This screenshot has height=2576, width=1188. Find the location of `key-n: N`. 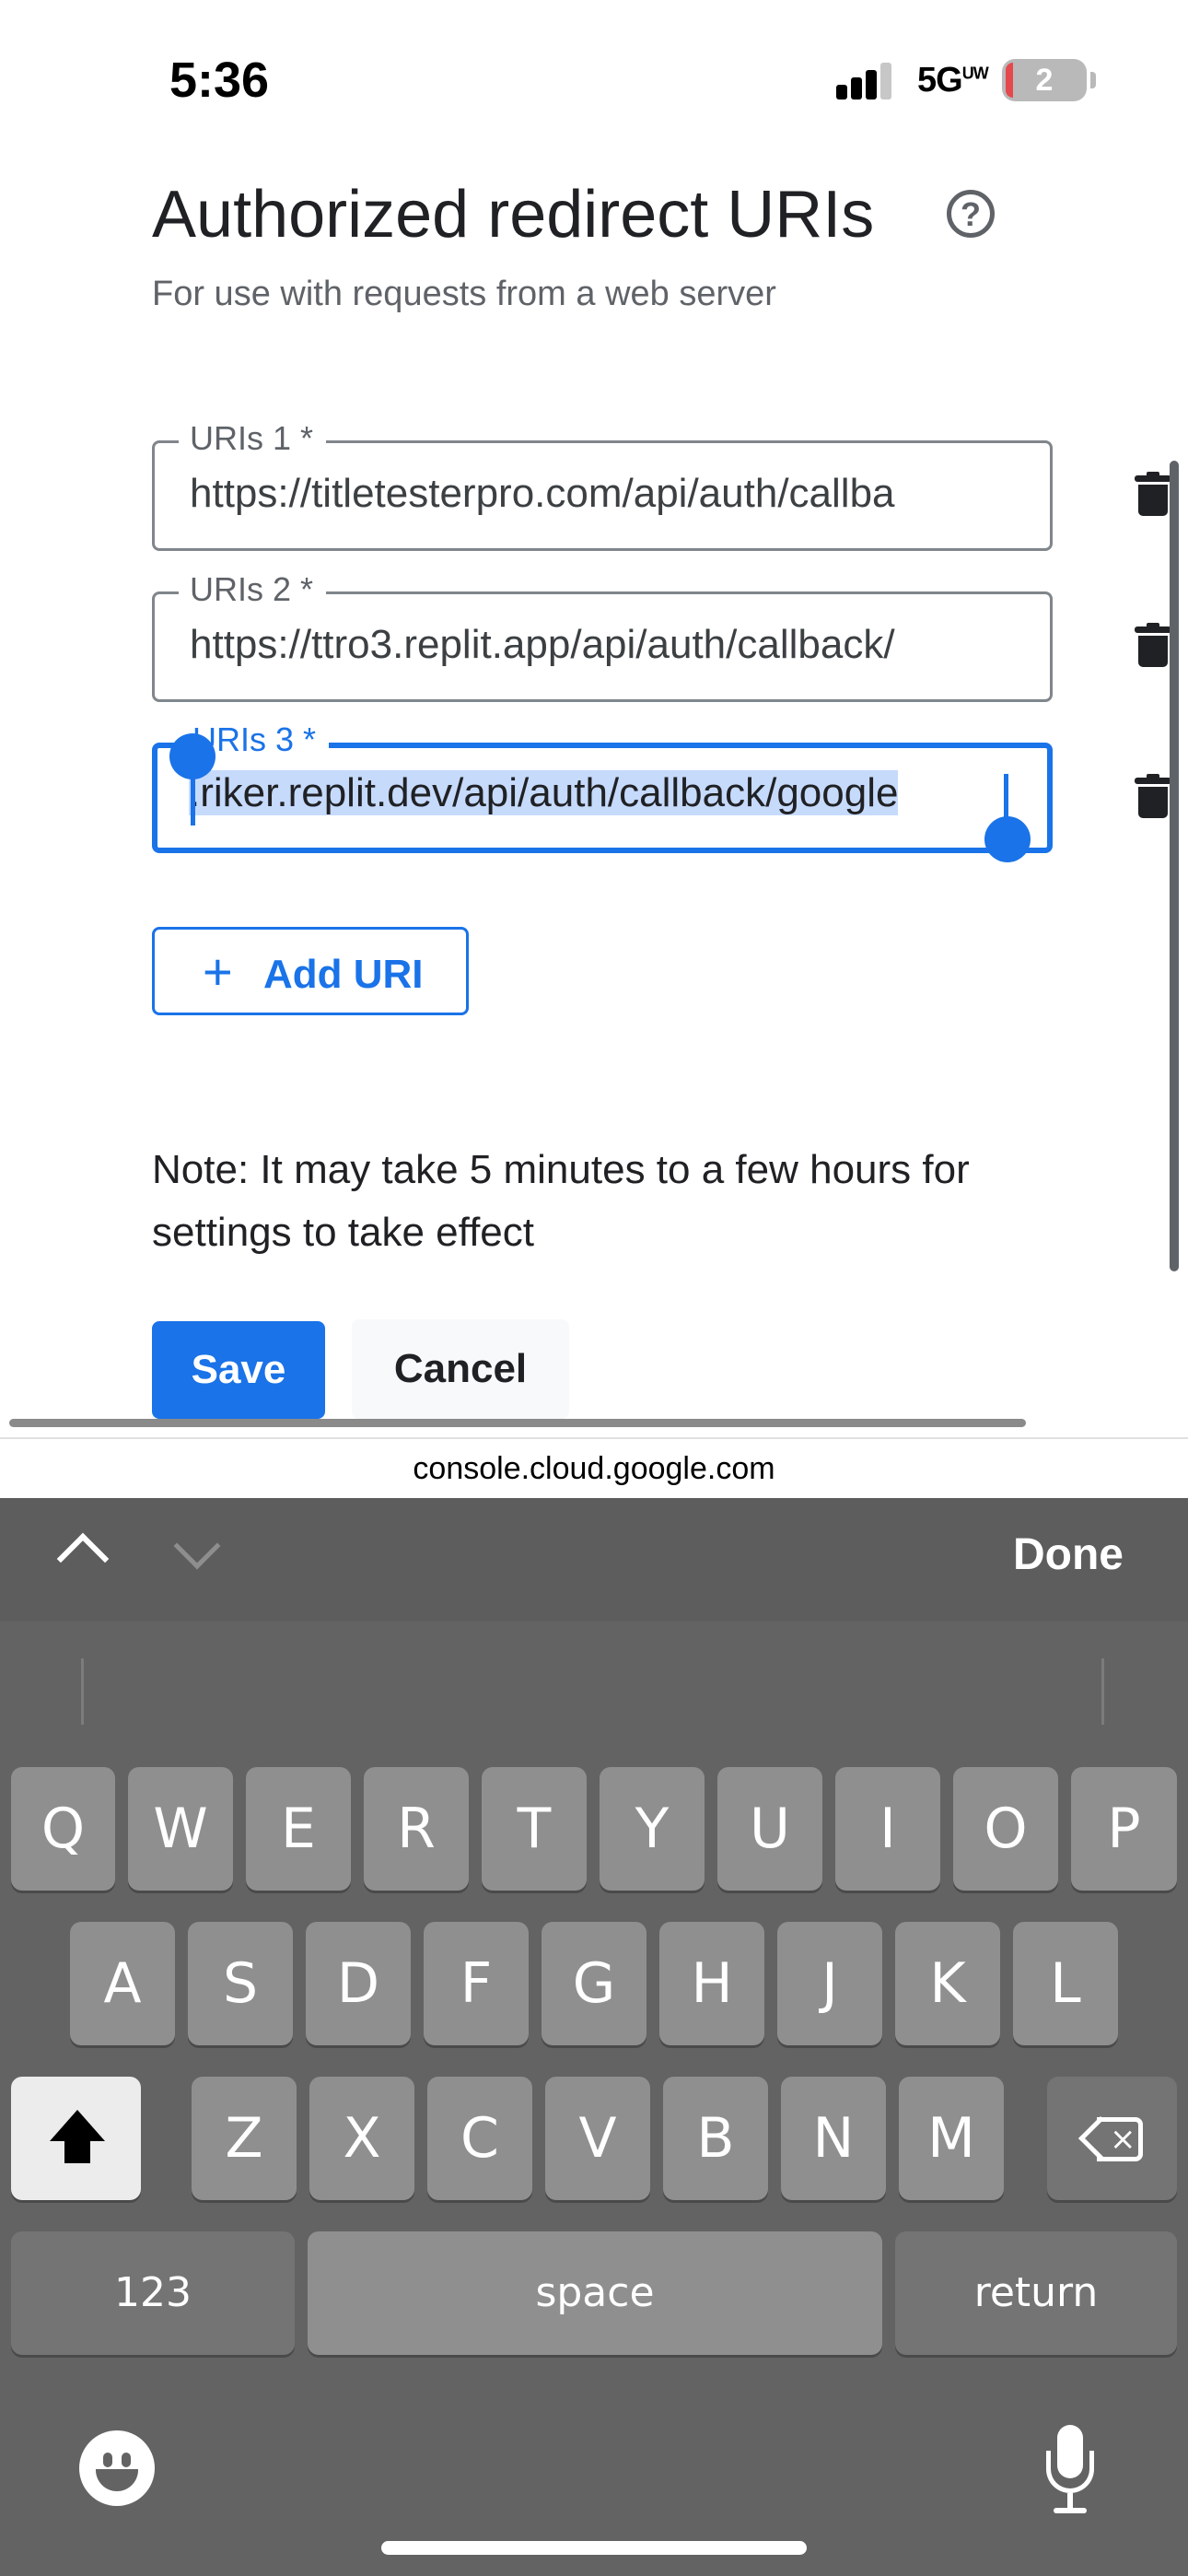

key-n: N is located at coordinates (833, 2138).